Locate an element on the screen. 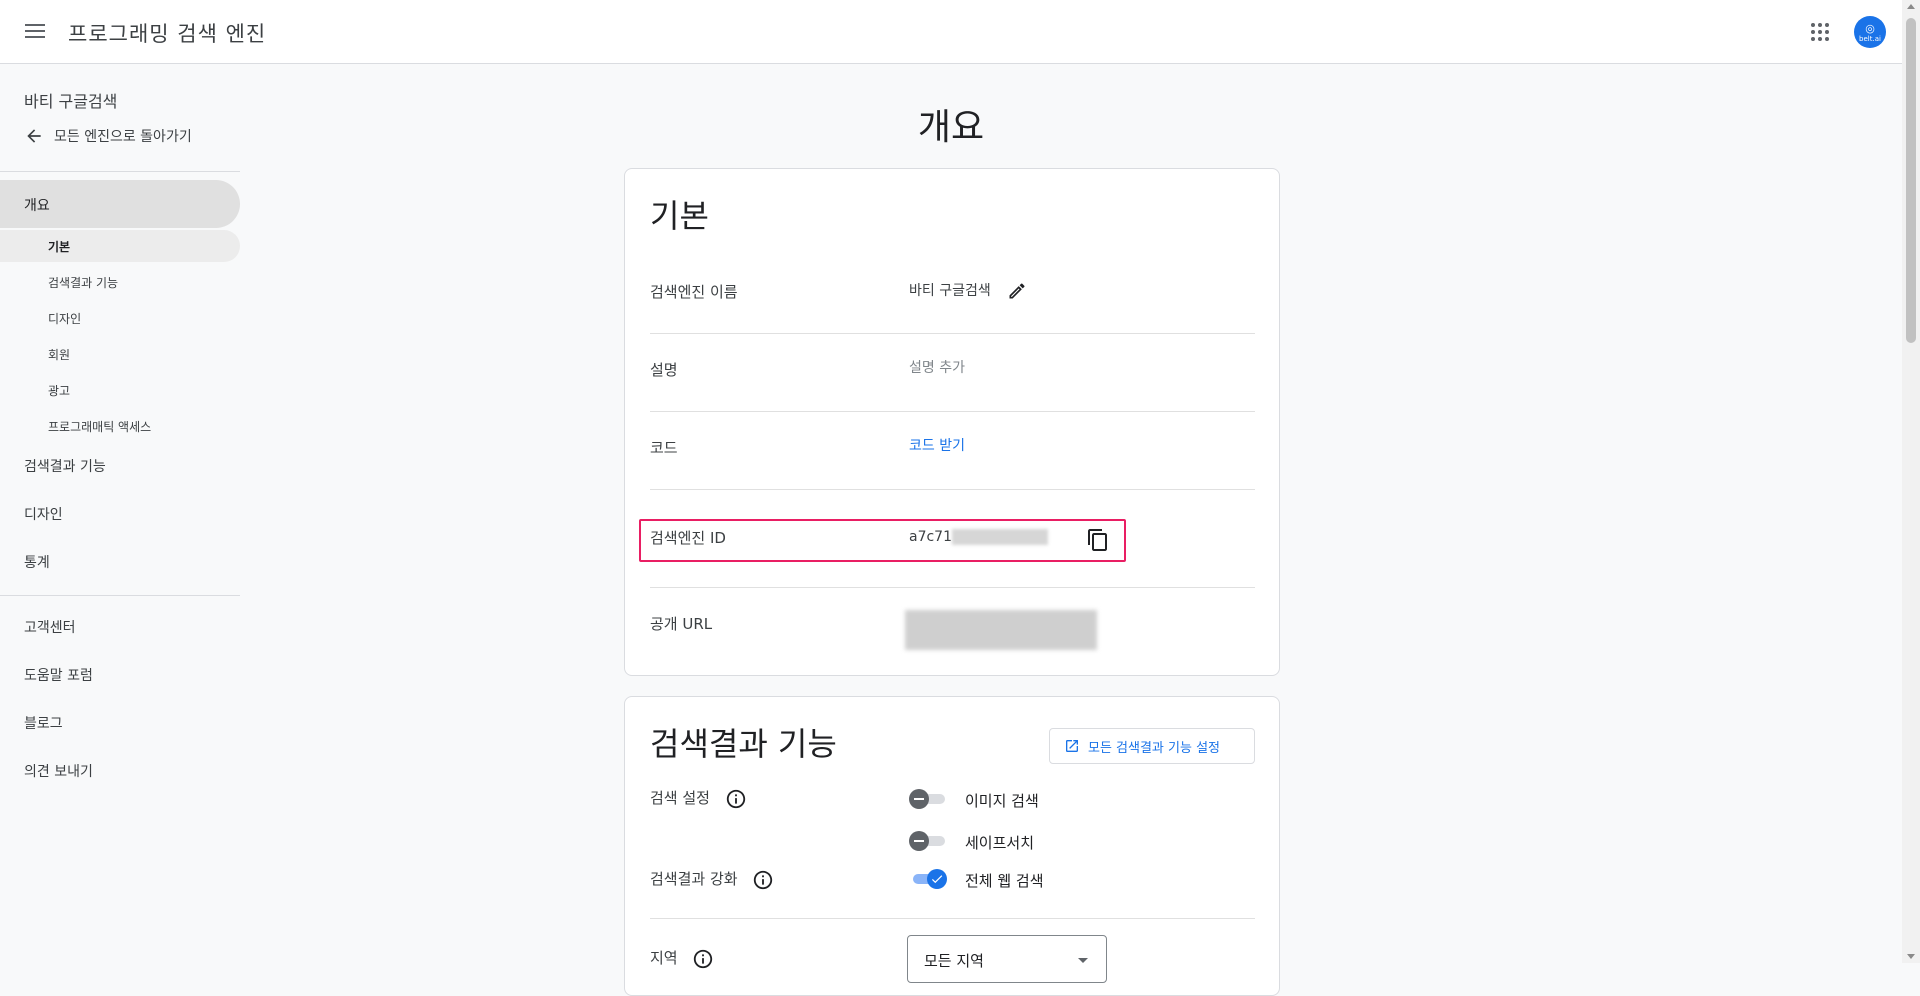 This screenshot has width=1920, height=996. public-url-redacted is located at coordinates (1001, 630).